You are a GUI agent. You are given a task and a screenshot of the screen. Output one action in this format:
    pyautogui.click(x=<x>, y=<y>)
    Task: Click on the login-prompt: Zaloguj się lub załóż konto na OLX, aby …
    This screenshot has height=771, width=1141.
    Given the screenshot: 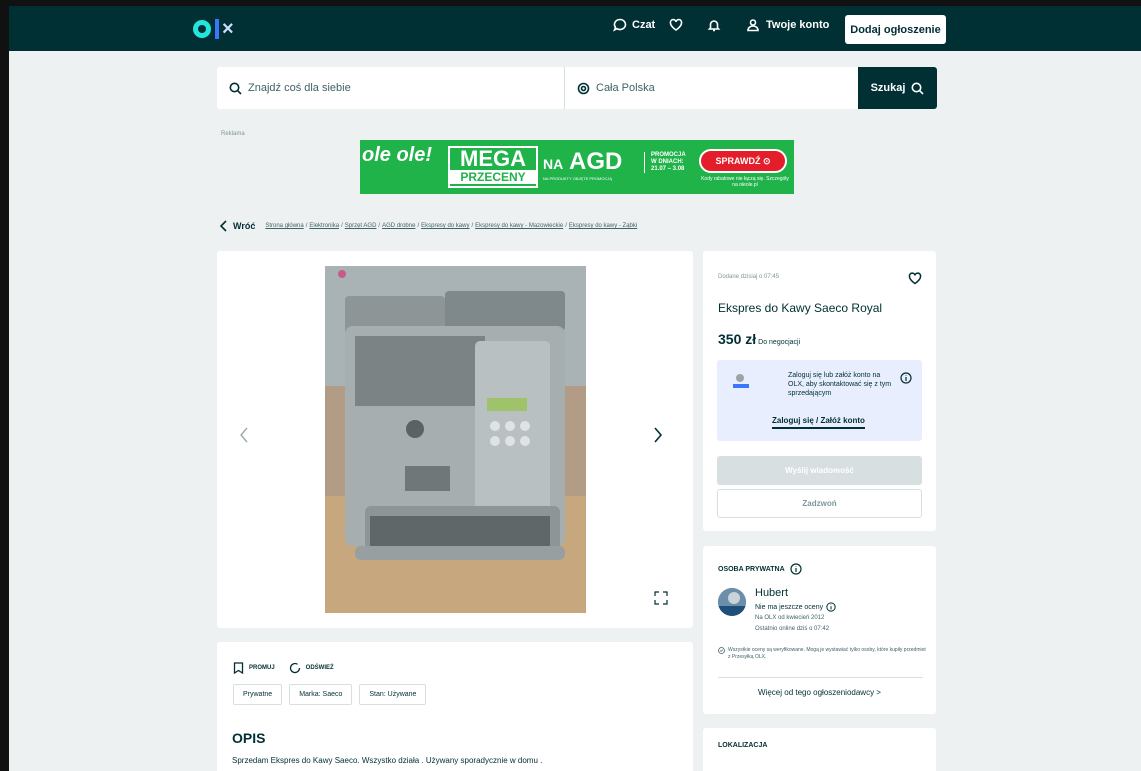 What is the action you would take?
    pyautogui.click(x=819, y=400)
    